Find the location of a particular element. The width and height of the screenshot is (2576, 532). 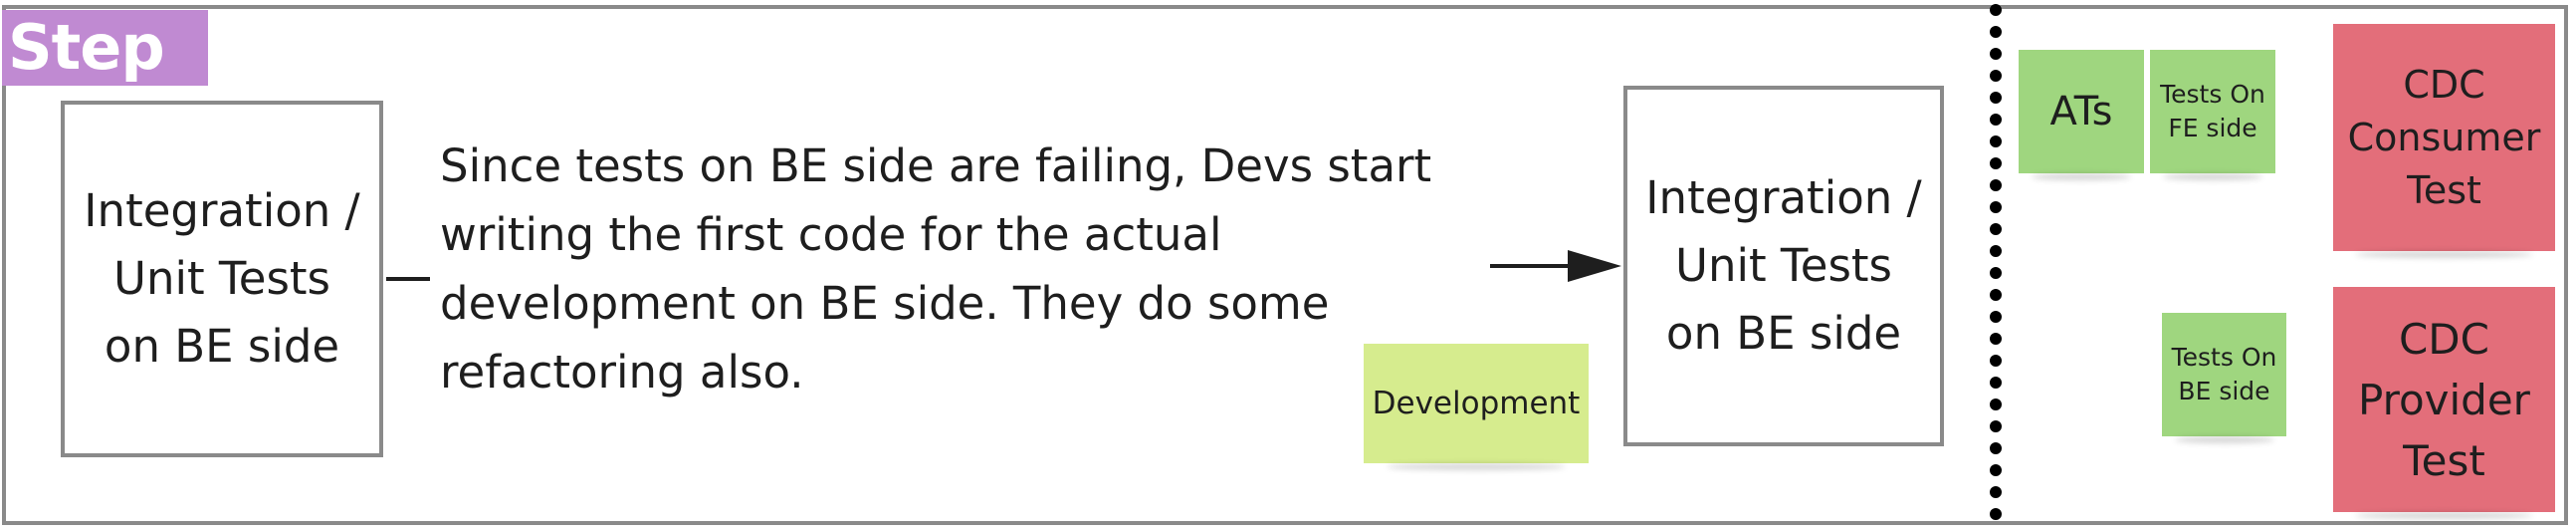

arrow-head is located at coordinates (1594, 266).